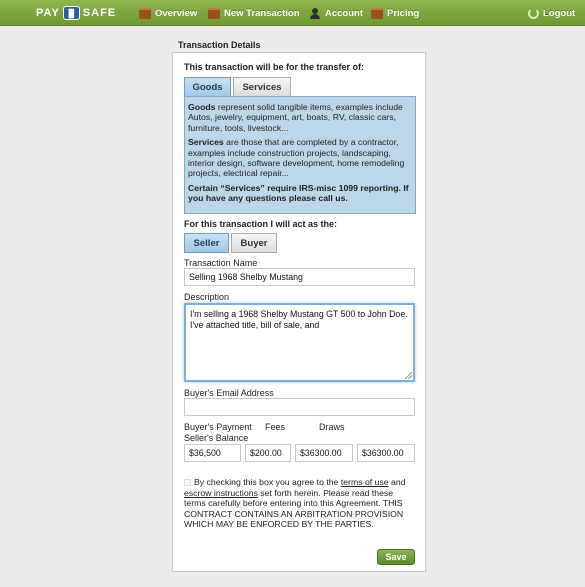  What do you see at coordinates (48, 13) in the screenshot?
I see `logo-pay-text: PAY` at bounding box center [48, 13].